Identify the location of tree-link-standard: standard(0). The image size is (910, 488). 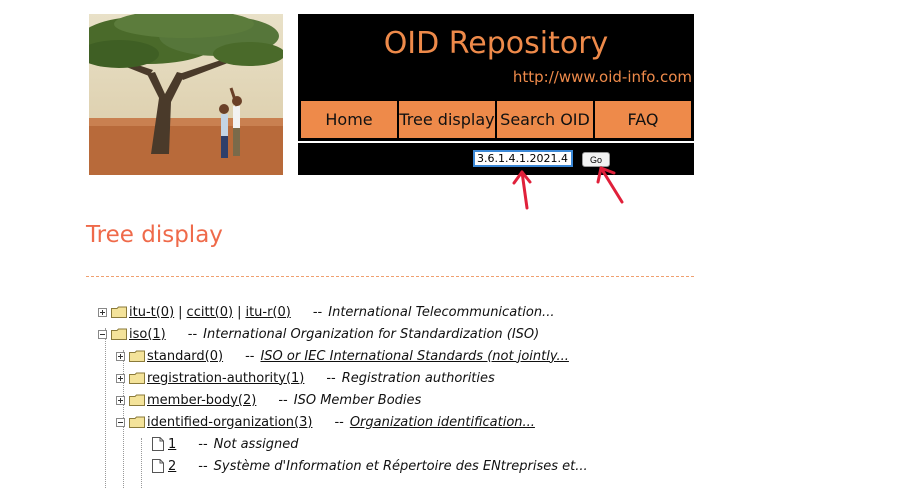
(185, 356).